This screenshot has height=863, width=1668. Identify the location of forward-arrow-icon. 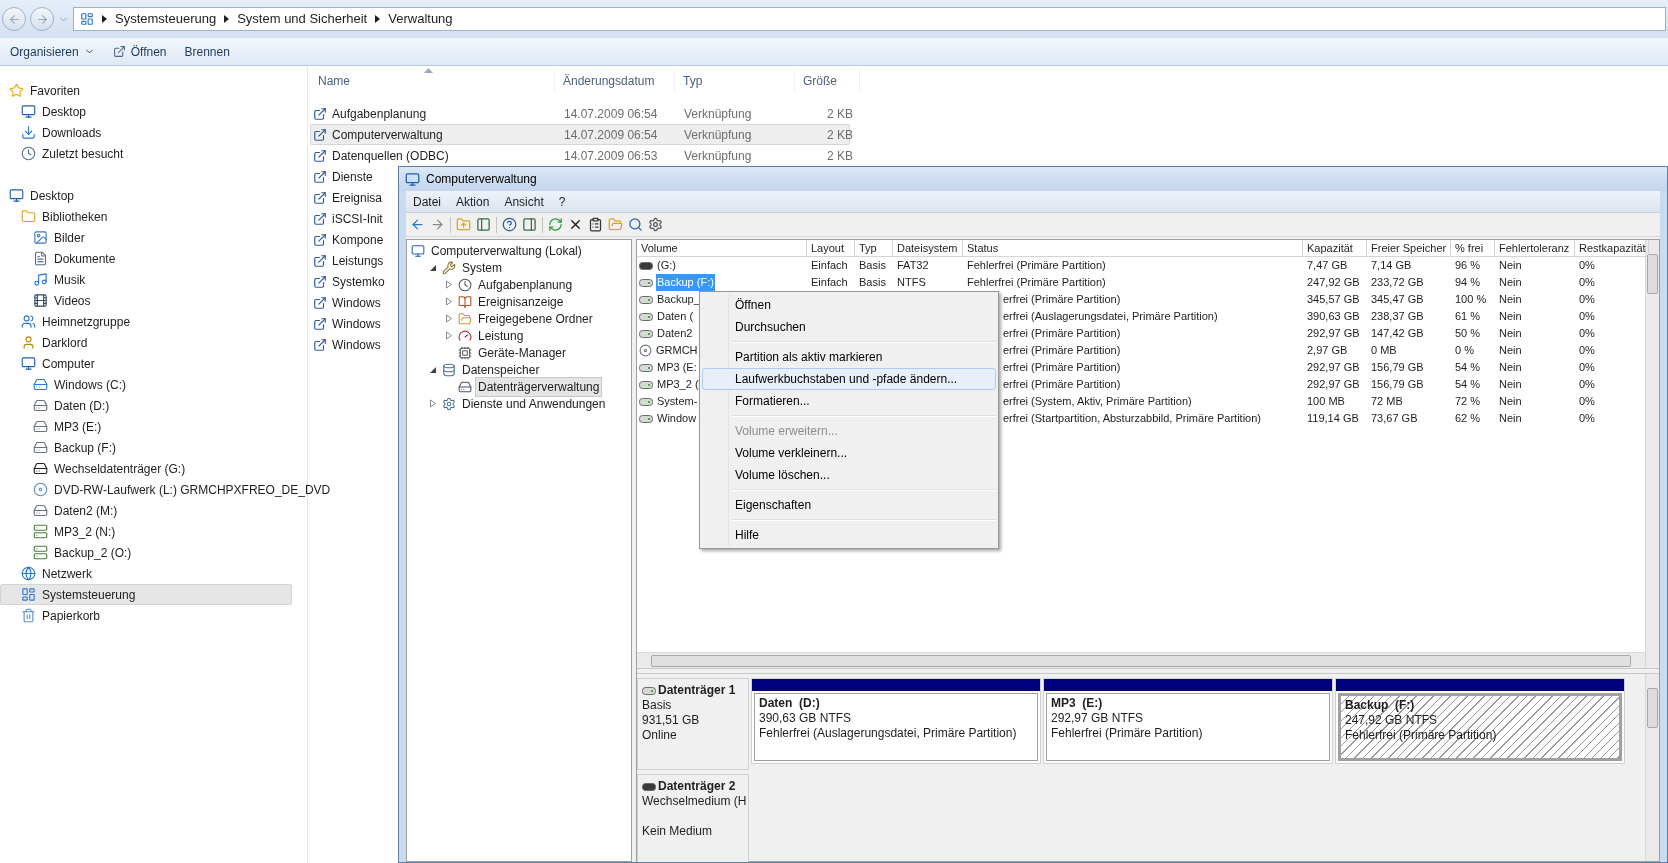
(437, 224).